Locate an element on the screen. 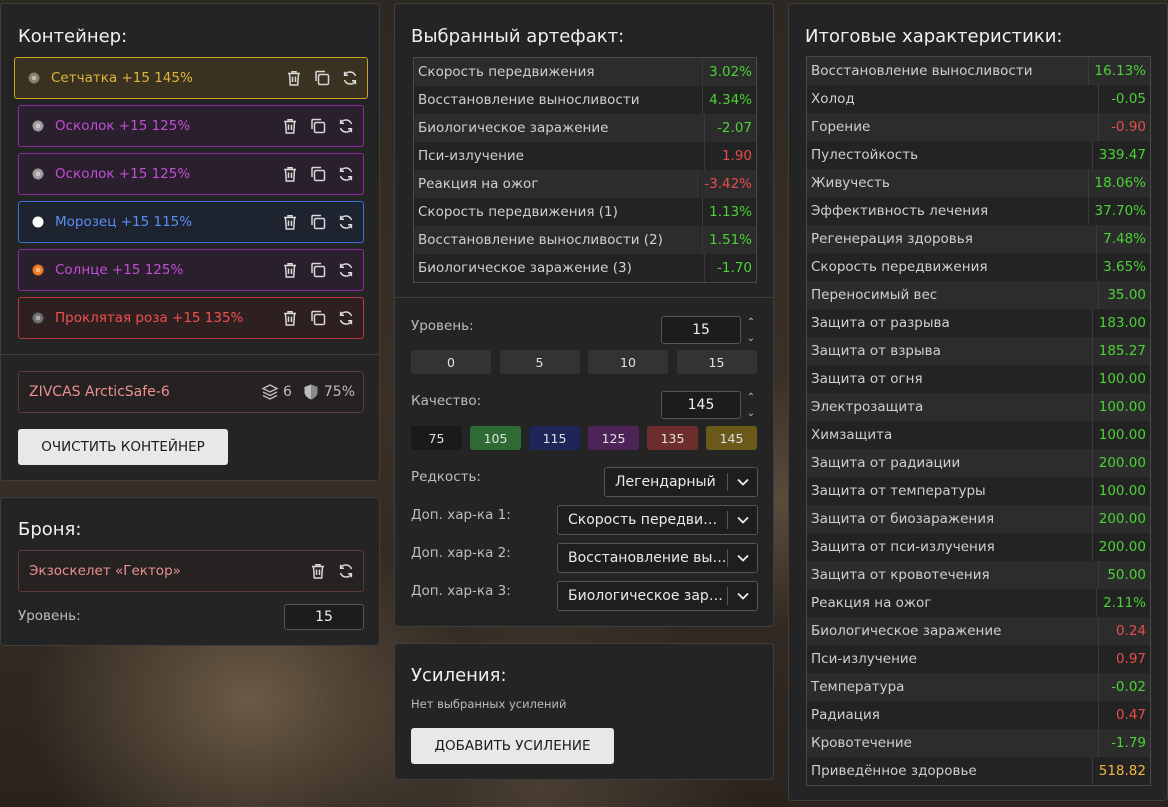  quality-preset-chip: 105 is located at coordinates (495, 438).